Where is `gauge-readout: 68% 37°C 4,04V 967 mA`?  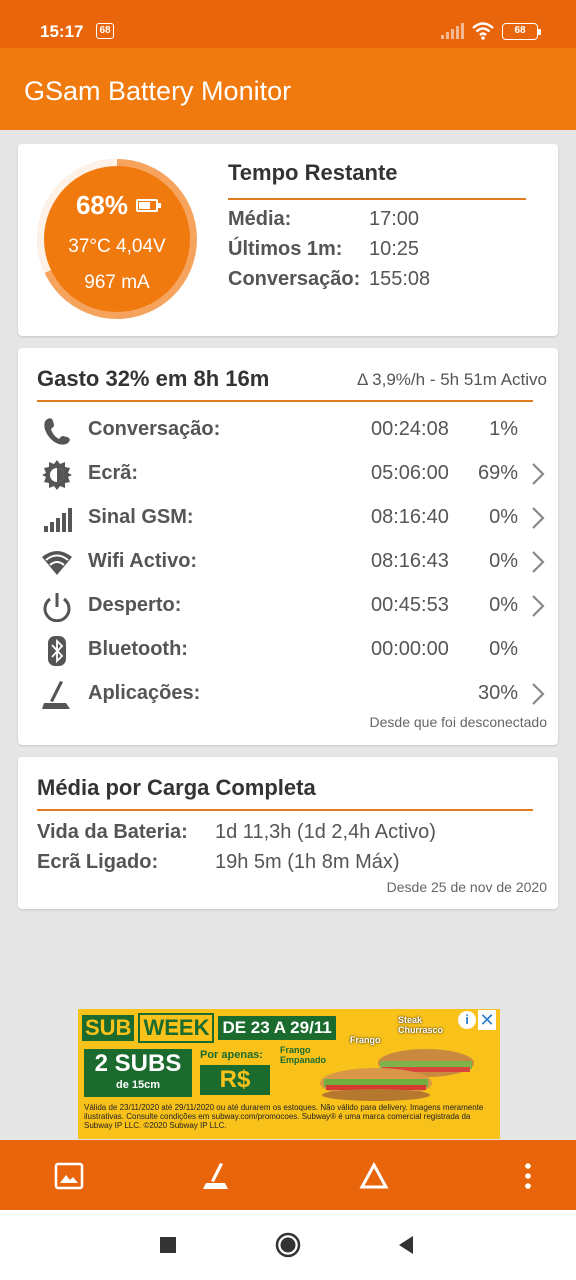 gauge-readout: 68% 37°C 4,04V 967 mA is located at coordinates (117, 239).